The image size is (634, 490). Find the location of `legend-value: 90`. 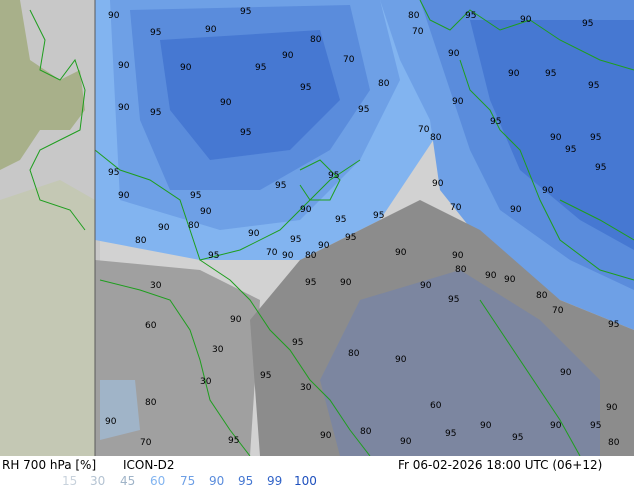

legend-value: 90 is located at coordinates (217, 481).